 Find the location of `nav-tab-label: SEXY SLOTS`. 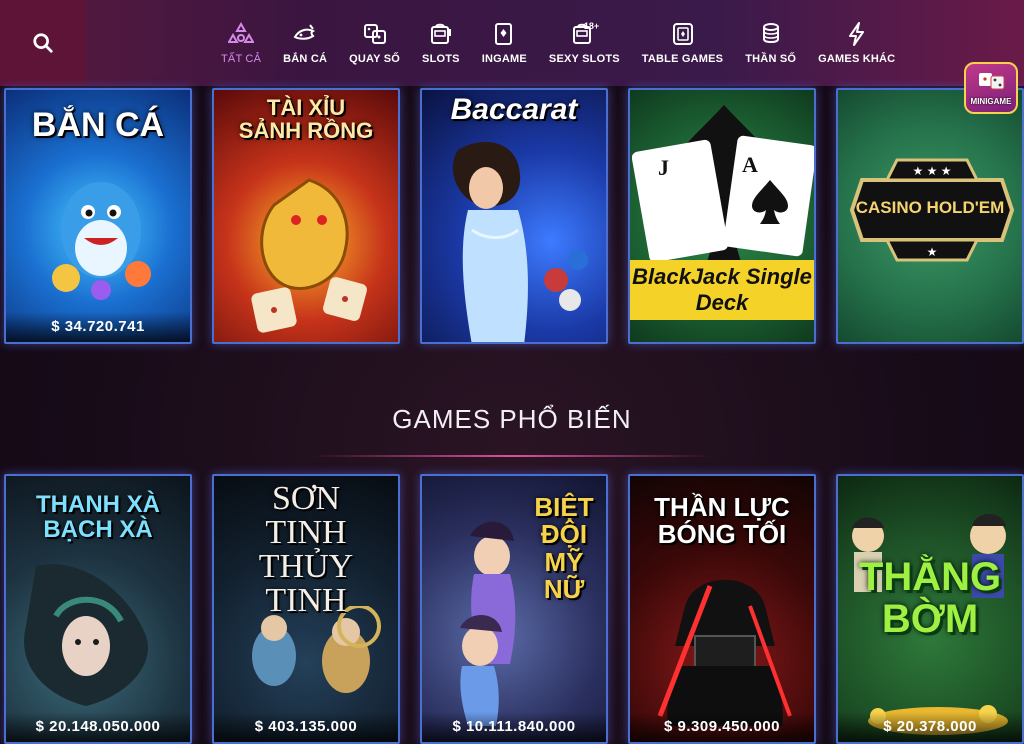

nav-tab-label: SEXY SLOTS is located at coordinates (584, 59).